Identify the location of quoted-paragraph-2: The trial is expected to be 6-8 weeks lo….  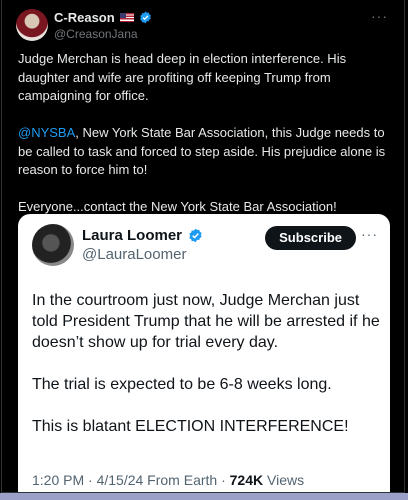
(182, 384).